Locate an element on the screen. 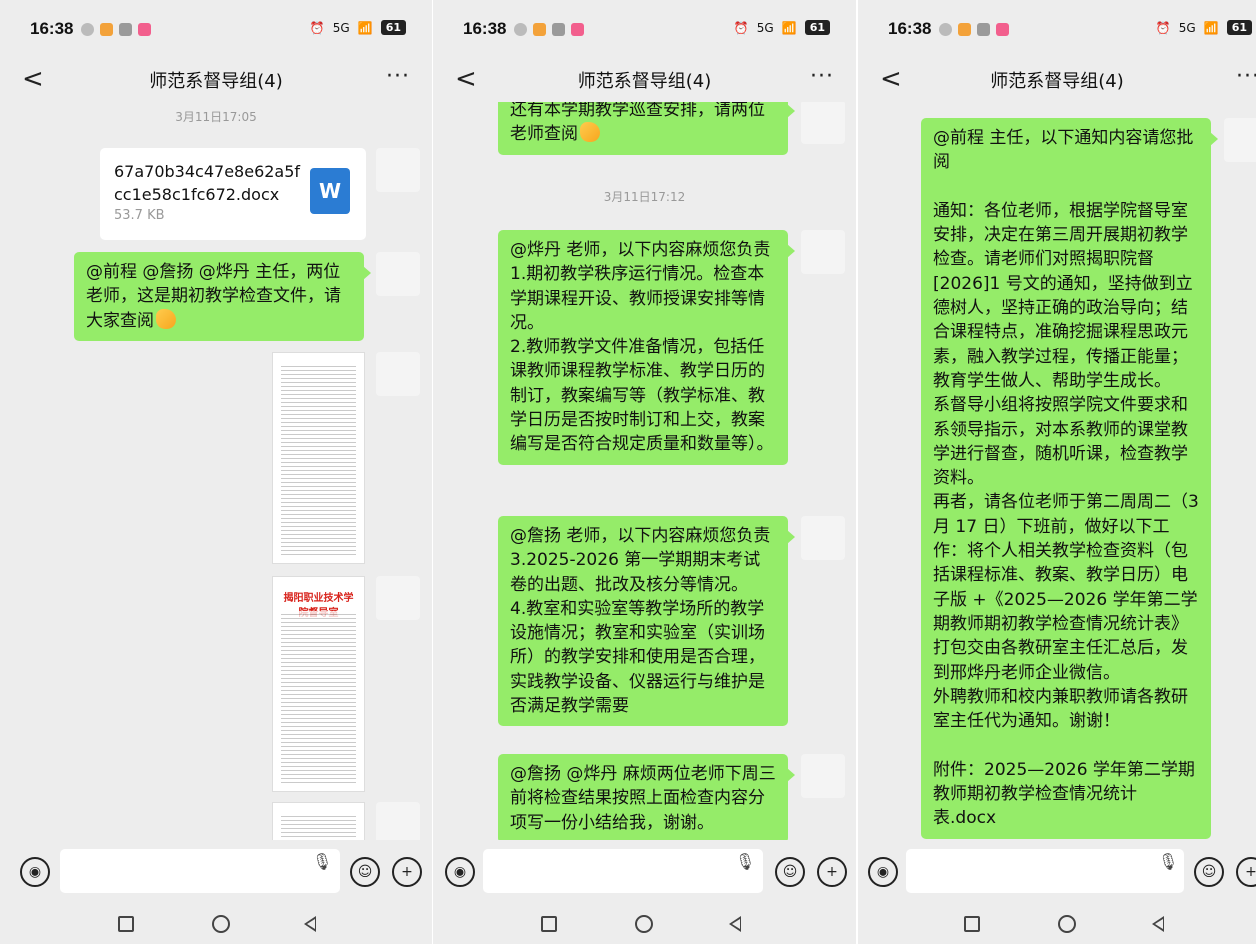 The width and height of the screenshot is (1256, 944). message-bubble: 还有本学期教学巡查安排，请两位老师查阅 is located at coordinates (646, 128).